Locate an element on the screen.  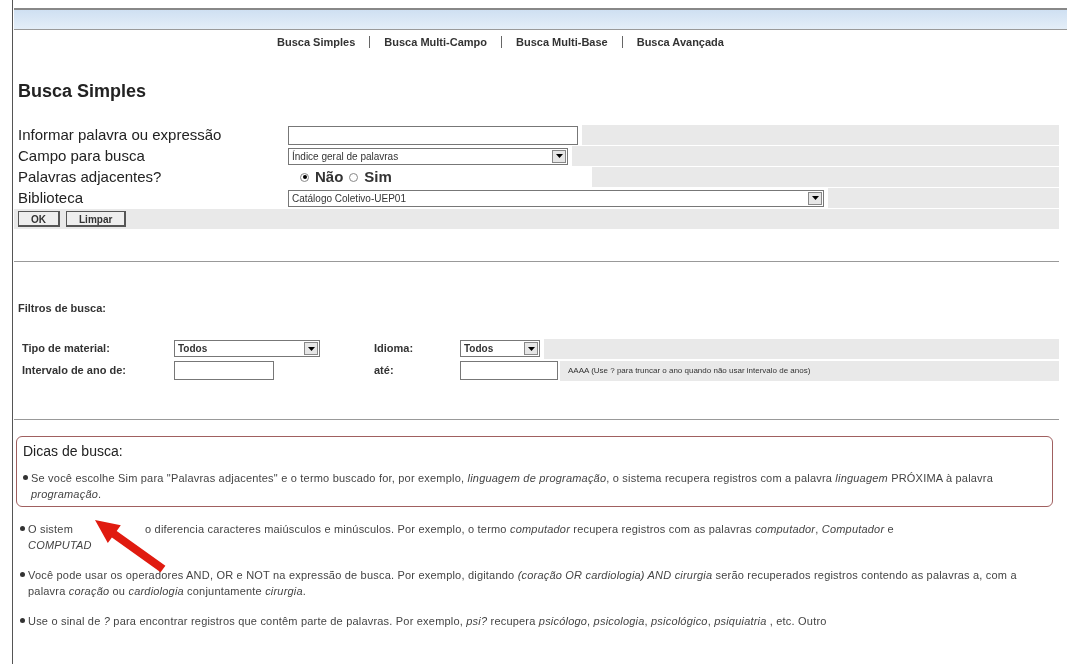
nav-link: Busca Avançada is located at coordinates (680, 42).